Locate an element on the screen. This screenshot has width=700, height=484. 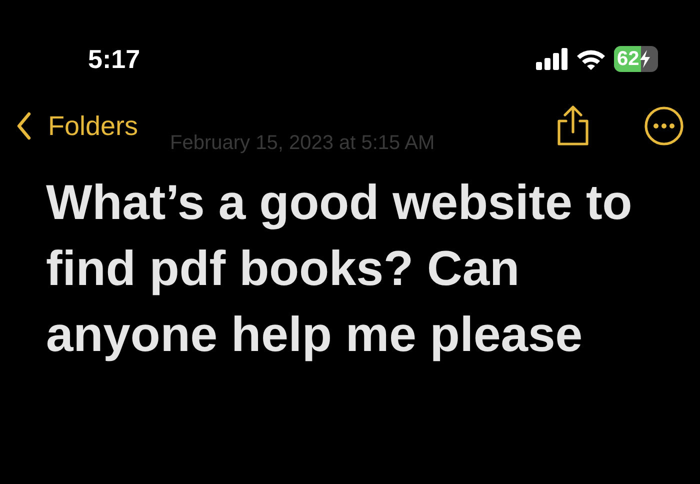
chevron-icon is located at coordinates (24, 126).